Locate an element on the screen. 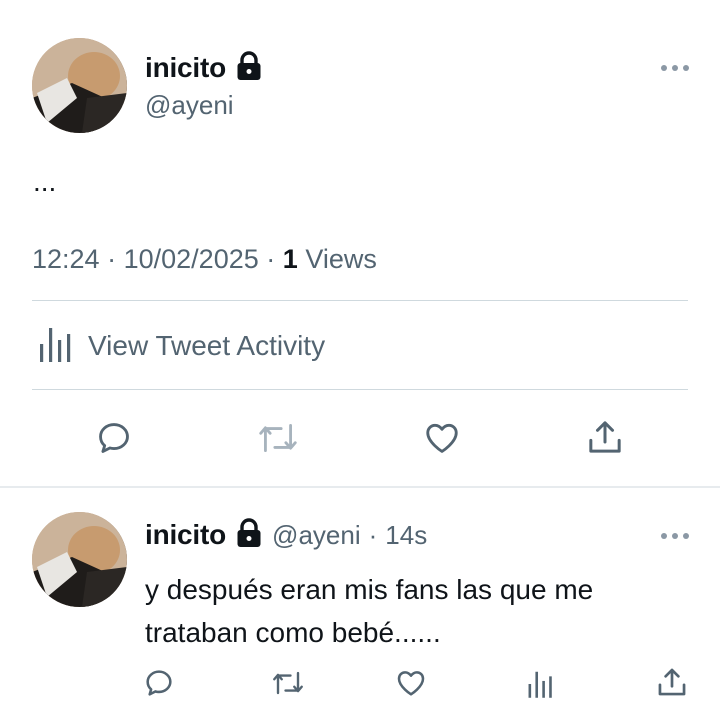 This screenshot has height=722, width=720. reply-display-name: inicito is located at coordinates (185, 535).